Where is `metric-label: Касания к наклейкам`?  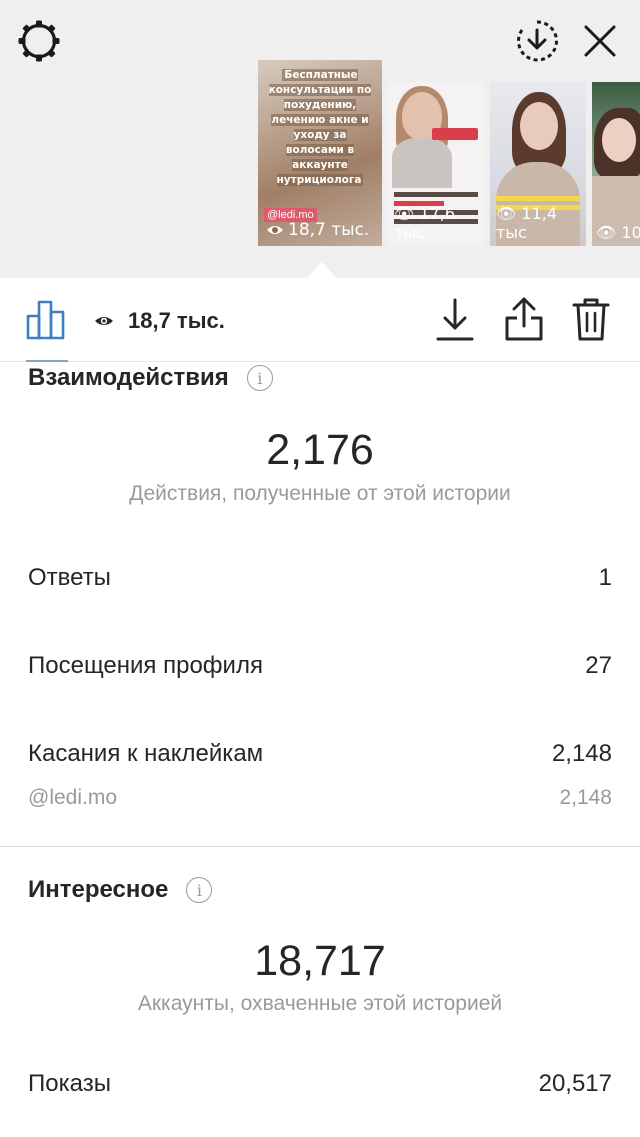
metric-label: Касания к наклейкам is located at coordinates (146, 753).